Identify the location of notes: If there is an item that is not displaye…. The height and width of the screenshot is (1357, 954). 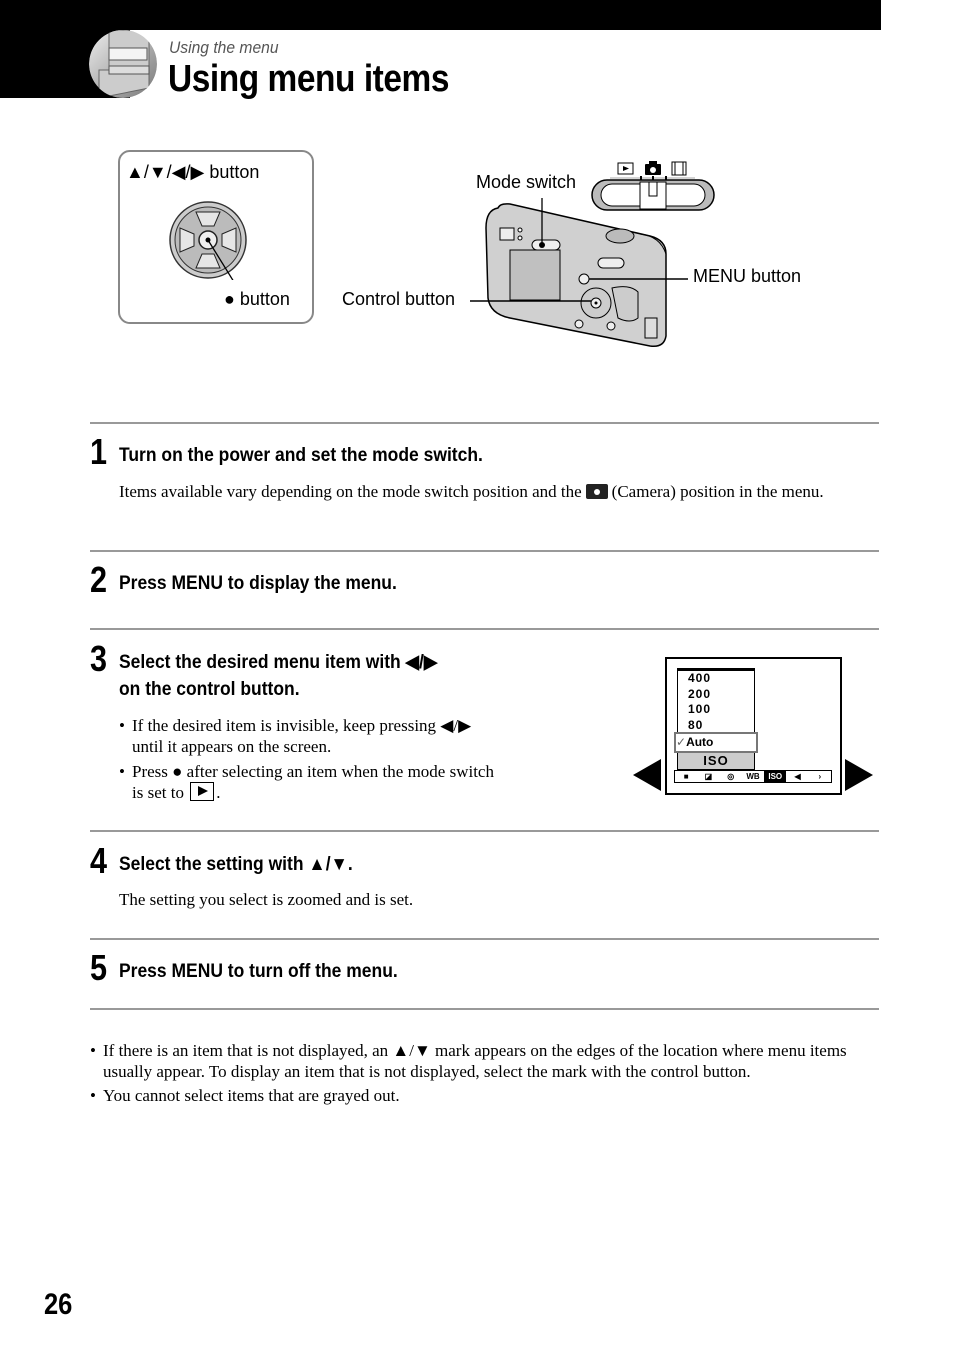
(477, 1073).